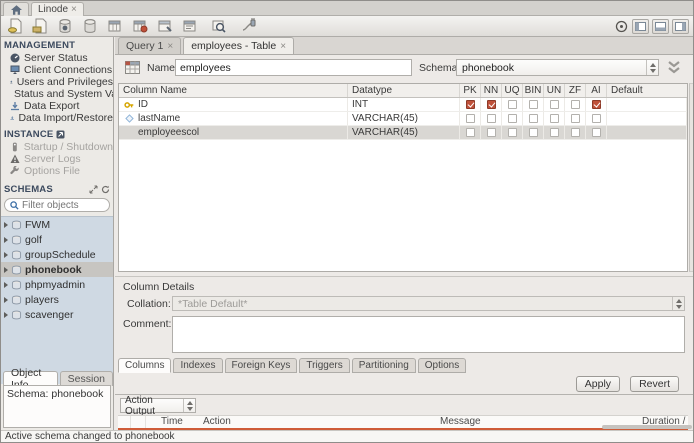  Describe the element at coordinates (674, 68) in the screenshot. I see `collapse-editor-button` at that location.